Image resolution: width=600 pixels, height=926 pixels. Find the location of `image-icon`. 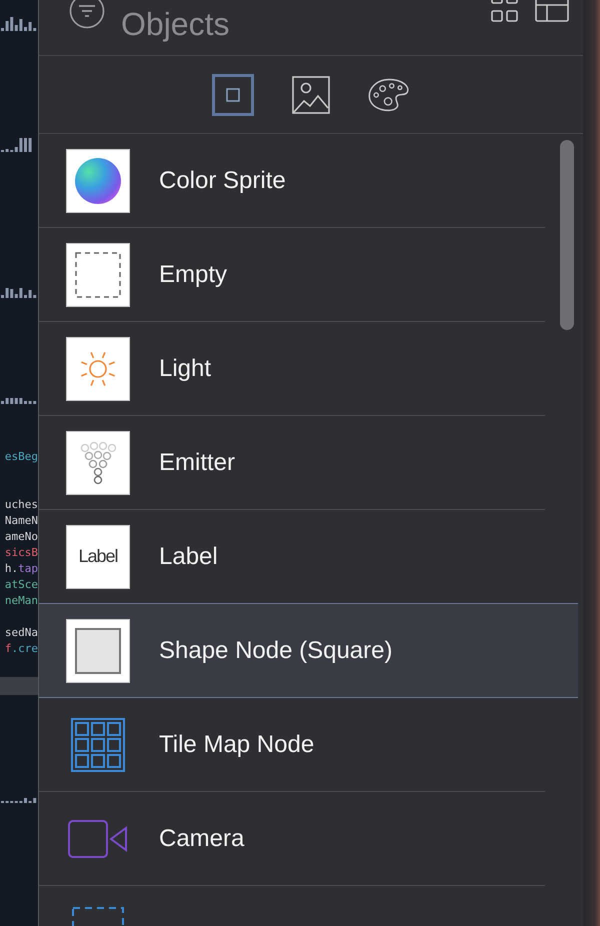

image-icon is located at coordinates (311, 95).